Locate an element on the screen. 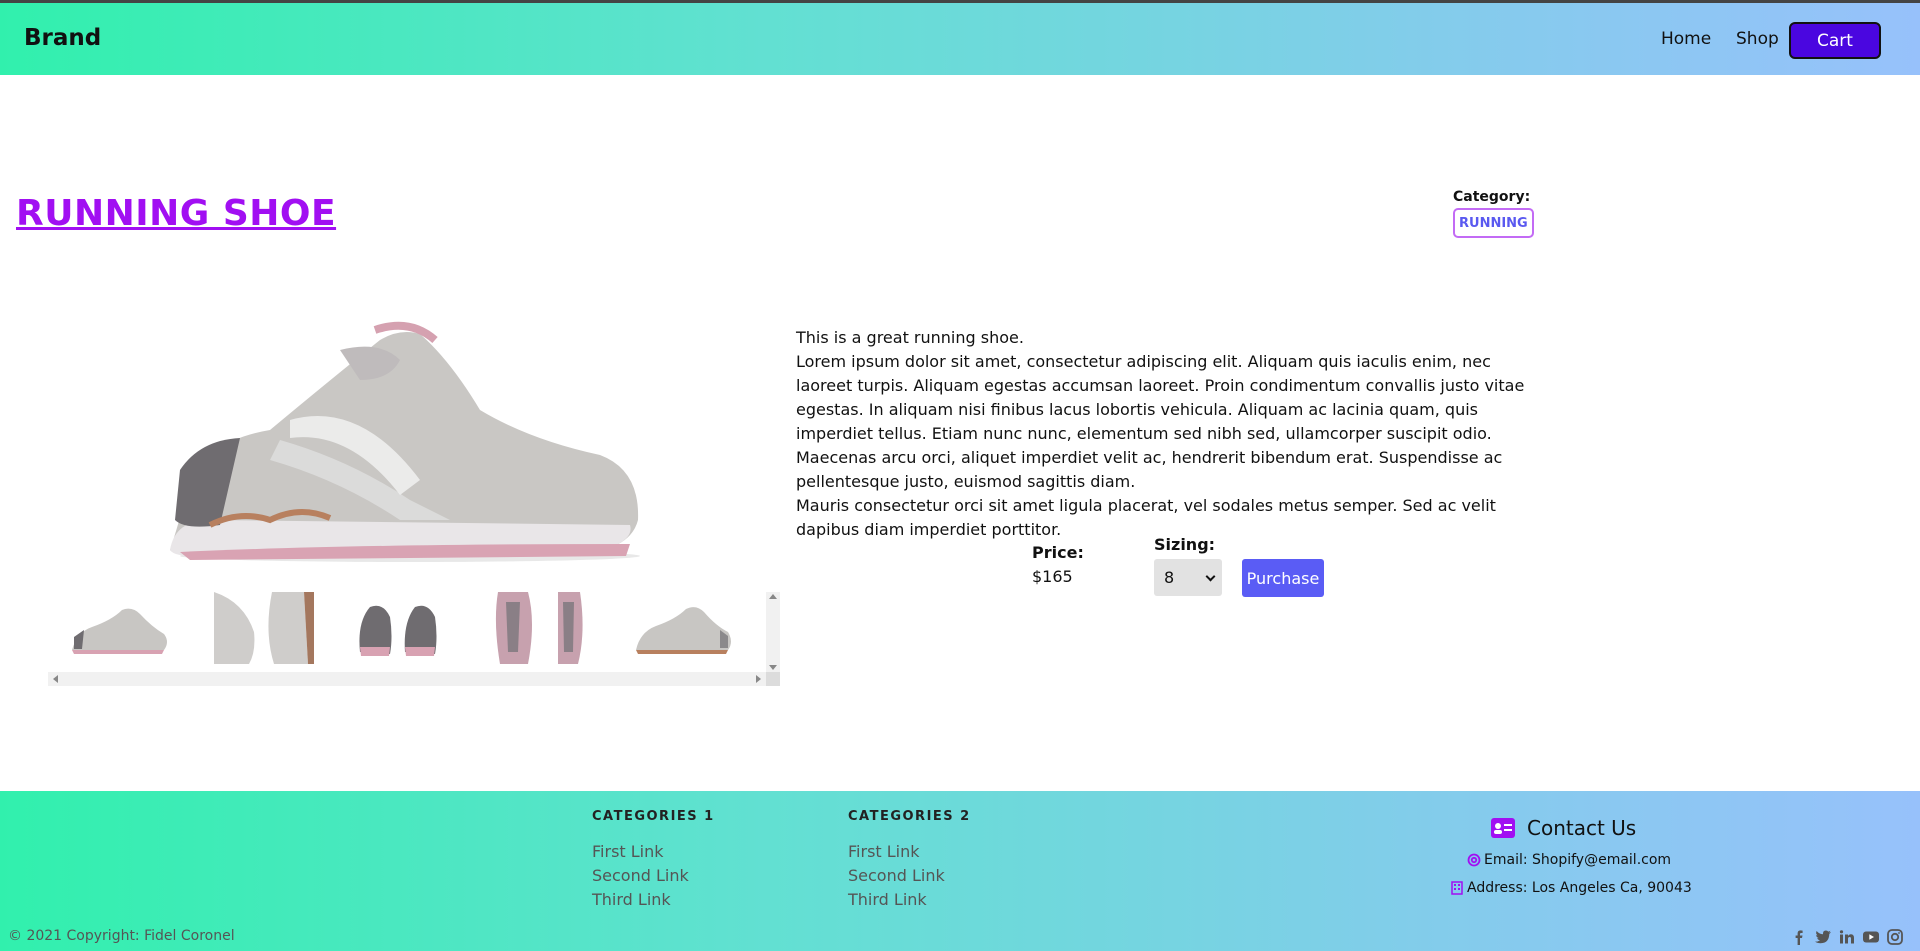 The height and width of the screenshot is (951, 1920). linkedin-icon is located at coordinates (1847, 937).